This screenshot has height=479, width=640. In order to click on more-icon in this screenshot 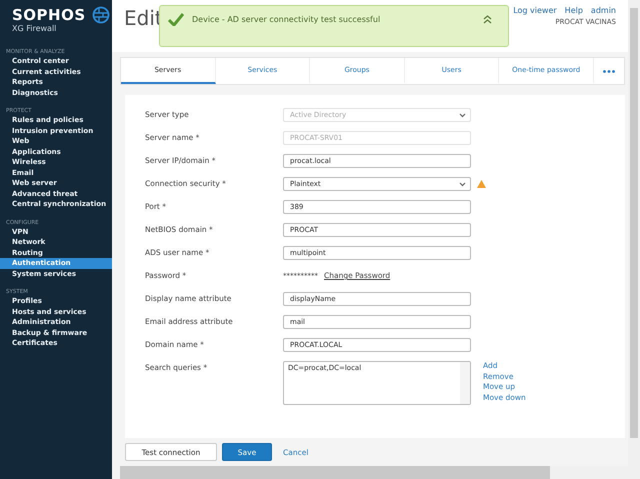, I will do `click(608, 71)`.